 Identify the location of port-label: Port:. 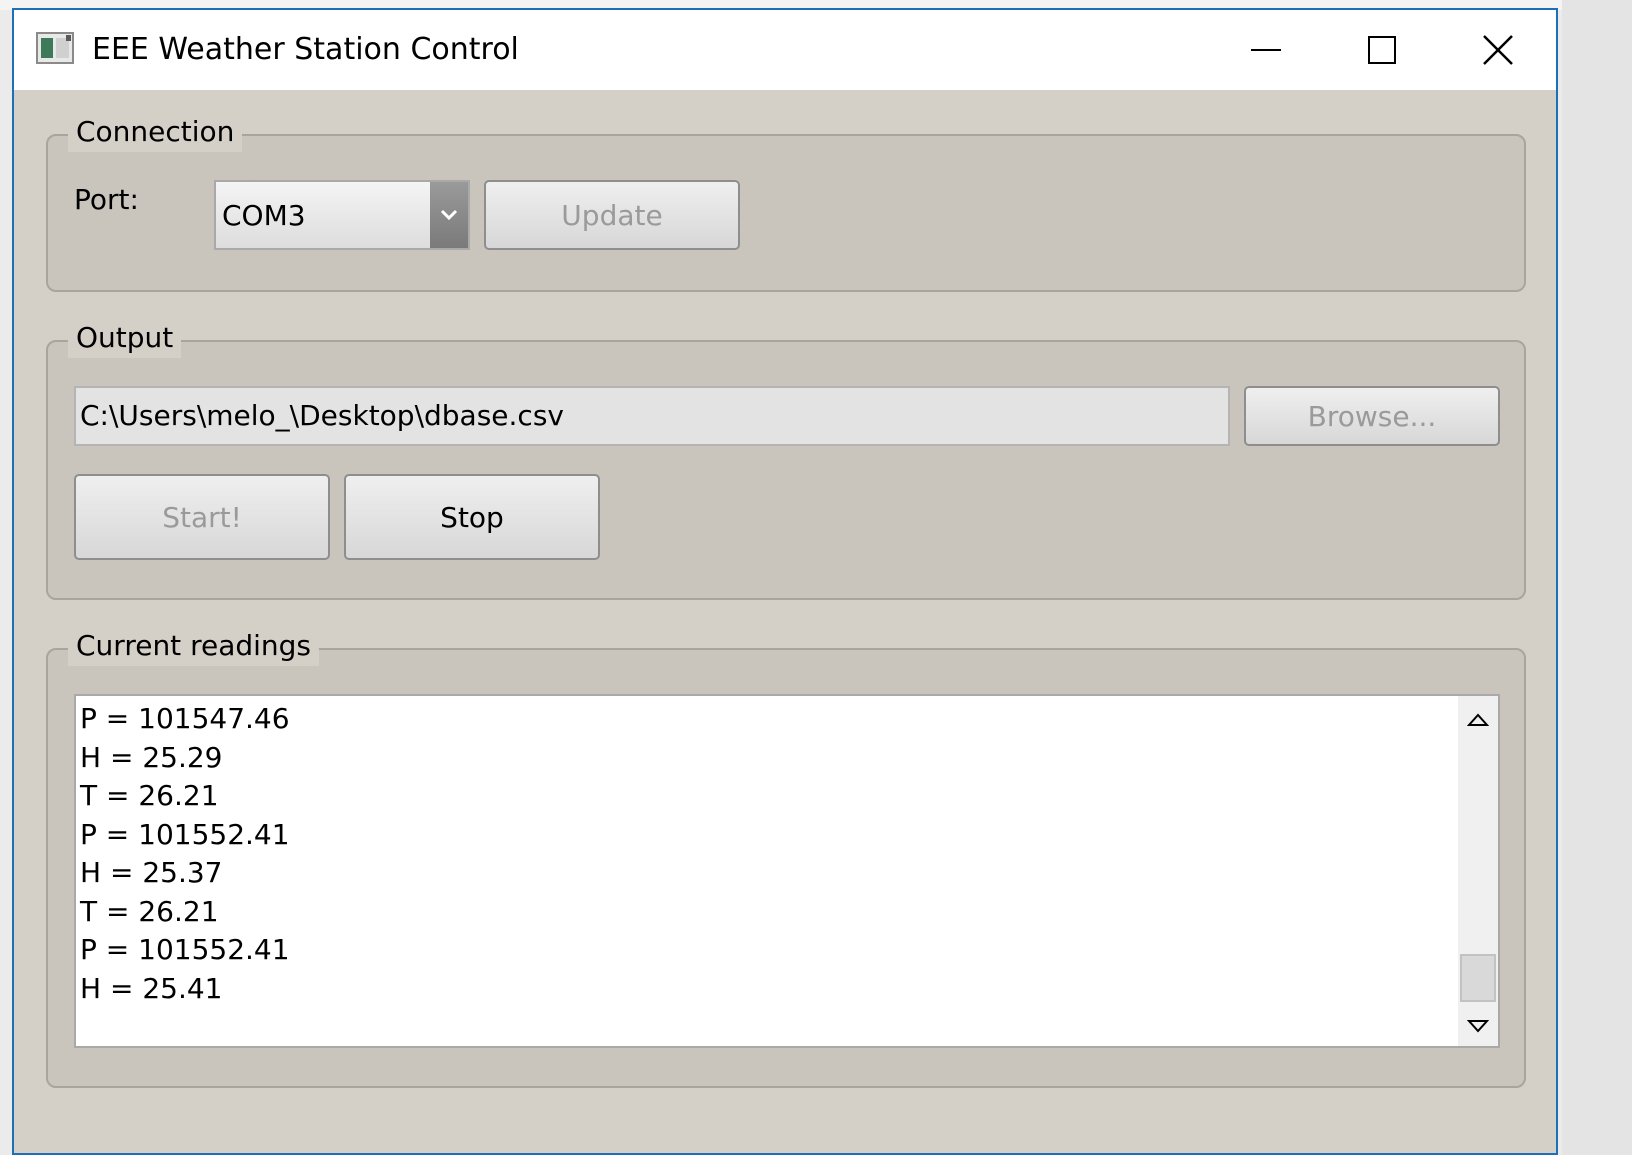
(106, 199).